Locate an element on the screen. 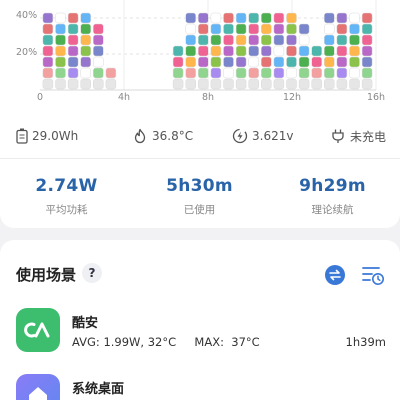  x-tick-label: 4h is located at coordinates (124, 97).